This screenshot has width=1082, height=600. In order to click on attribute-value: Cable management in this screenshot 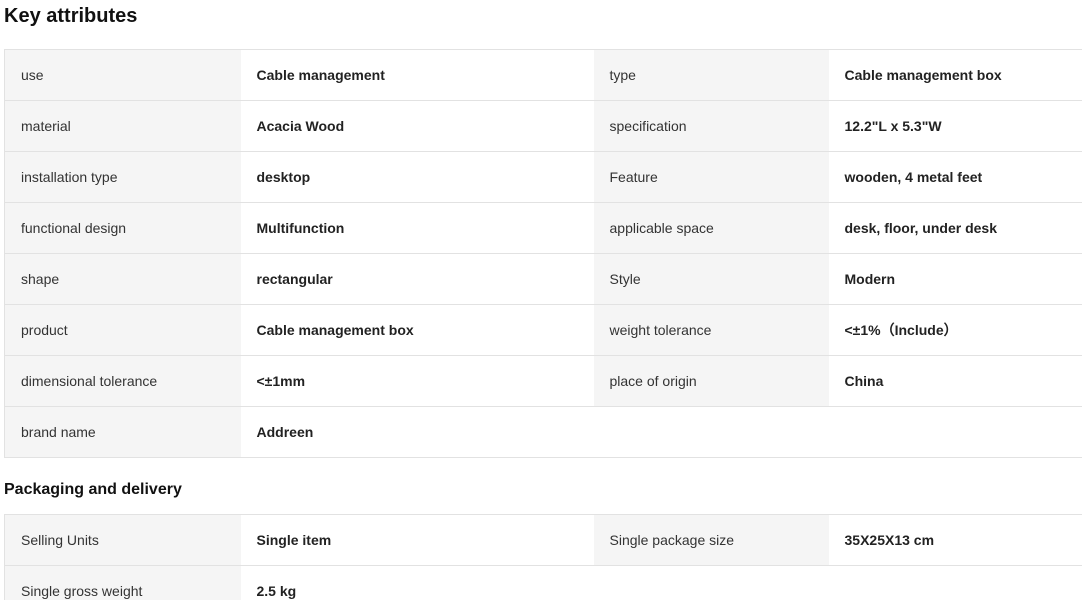, I will do `click(417, 75)`.